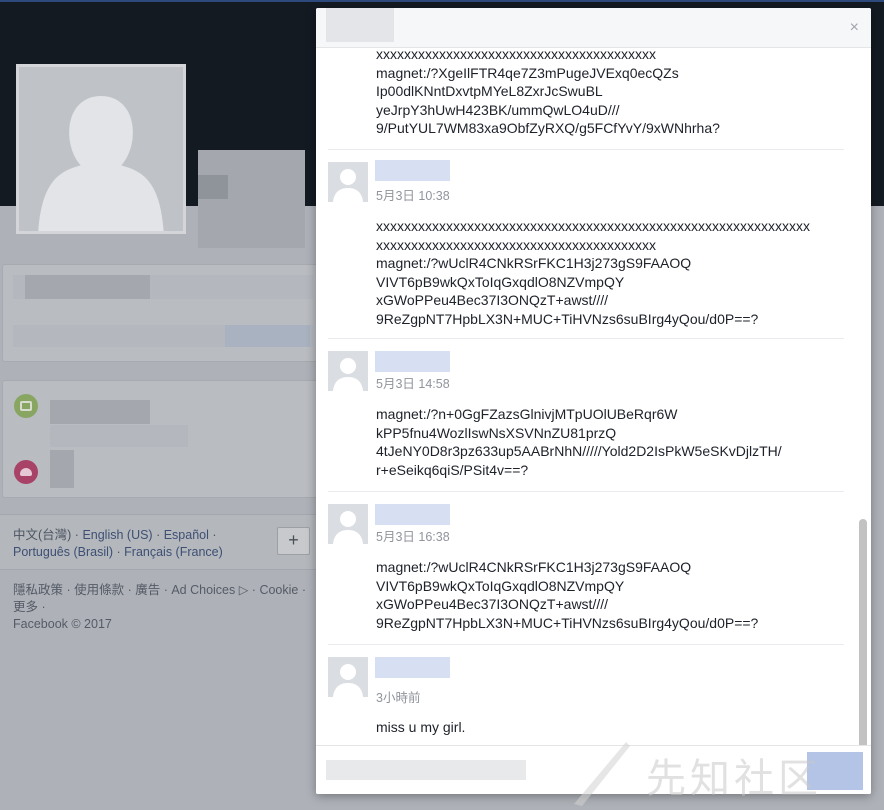  I want to click on message-body: miss u my girl., so click(421, 727).